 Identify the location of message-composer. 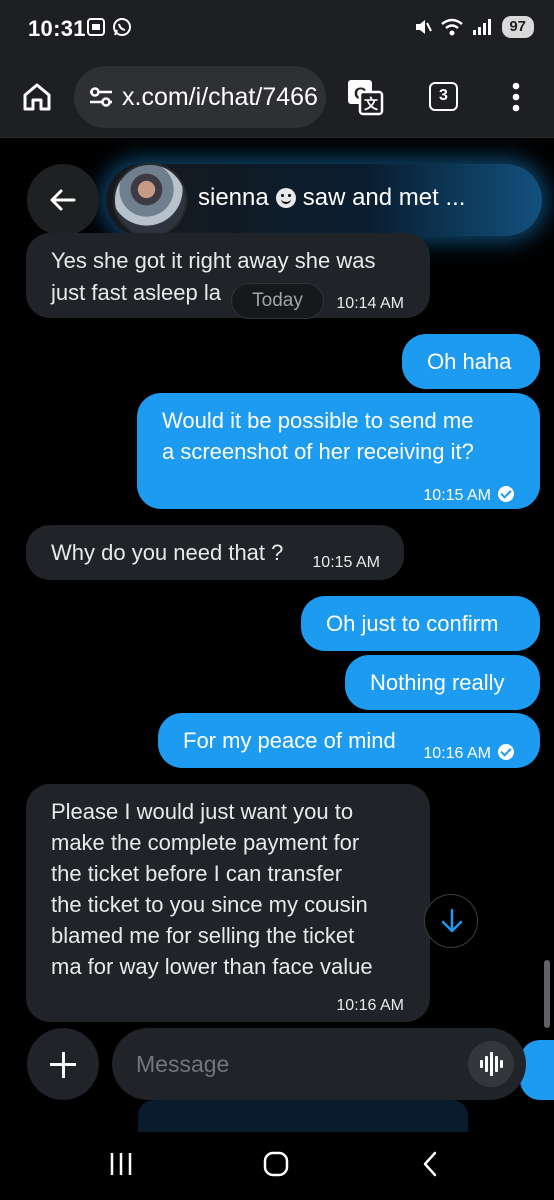
(319, 1064).